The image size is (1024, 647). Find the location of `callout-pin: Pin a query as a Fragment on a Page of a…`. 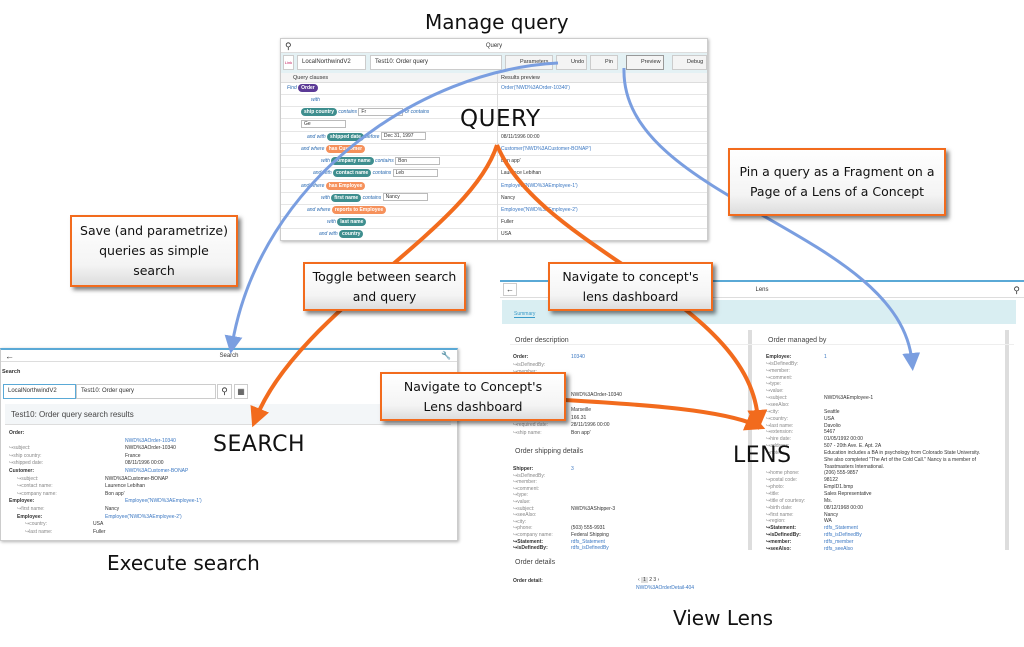

callout-pin: Pin a query as a Fragment on a Page of a… is located at coordinates (837, 182).